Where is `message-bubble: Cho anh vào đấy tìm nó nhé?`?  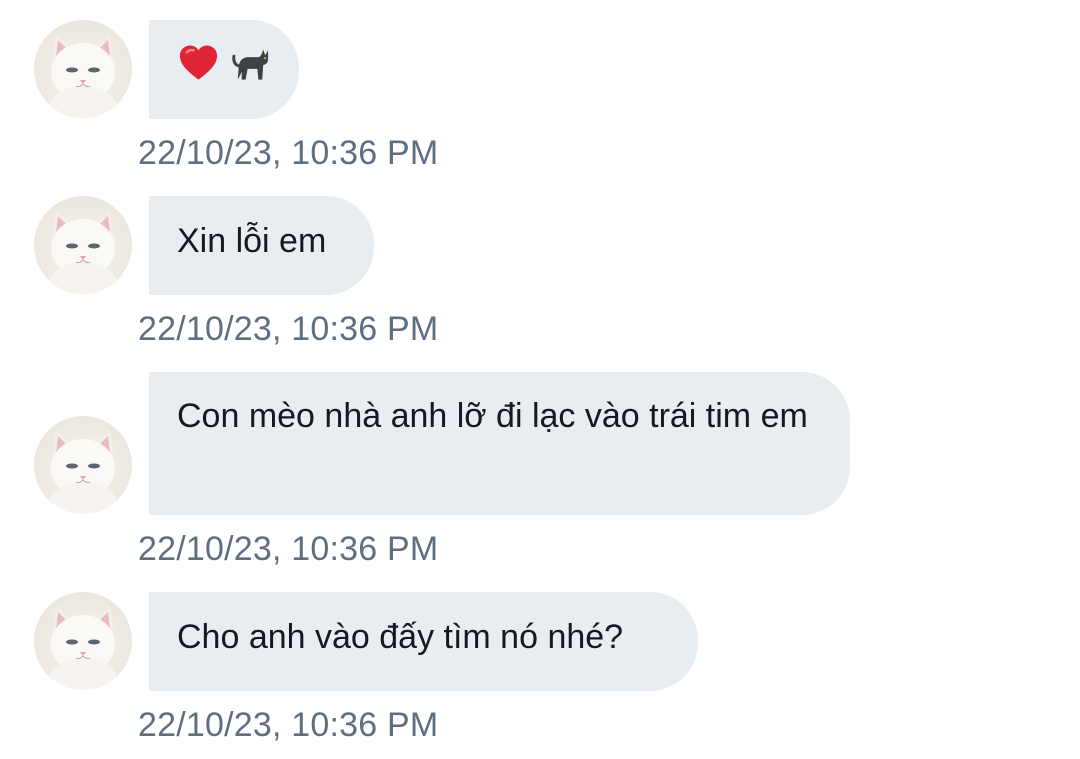
message-bubble: Cho anh vào đấy tìm nó nhé? is located at coordinates (423, 641).